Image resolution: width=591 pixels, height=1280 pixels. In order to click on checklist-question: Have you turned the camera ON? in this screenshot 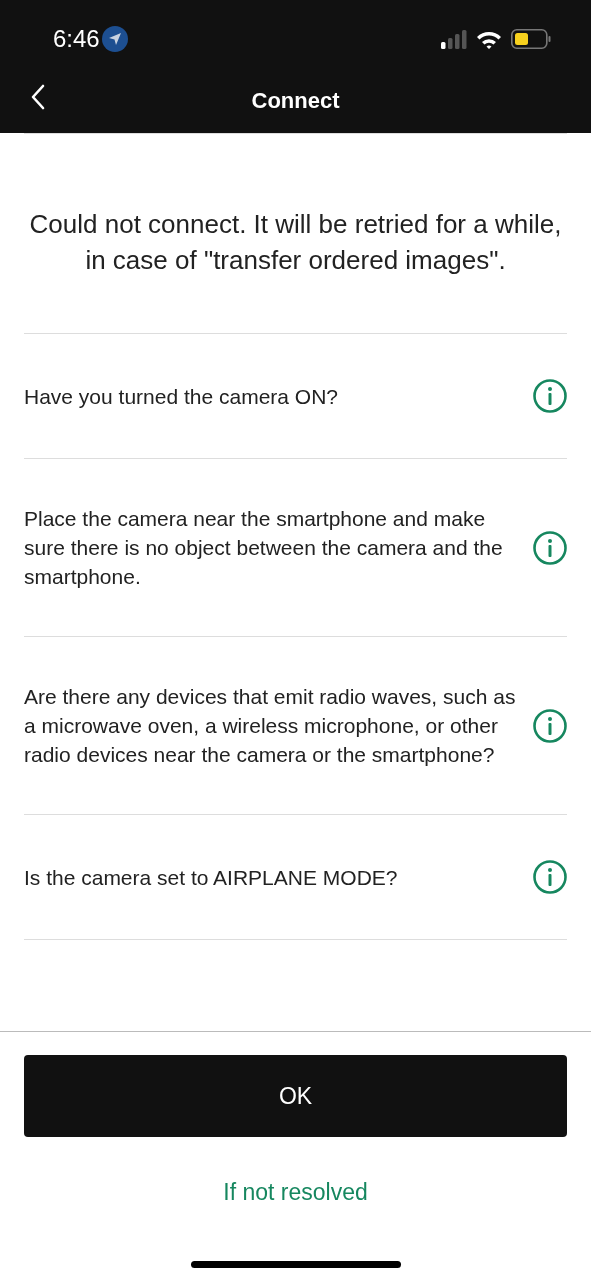, I will do `click(181, 396)`.